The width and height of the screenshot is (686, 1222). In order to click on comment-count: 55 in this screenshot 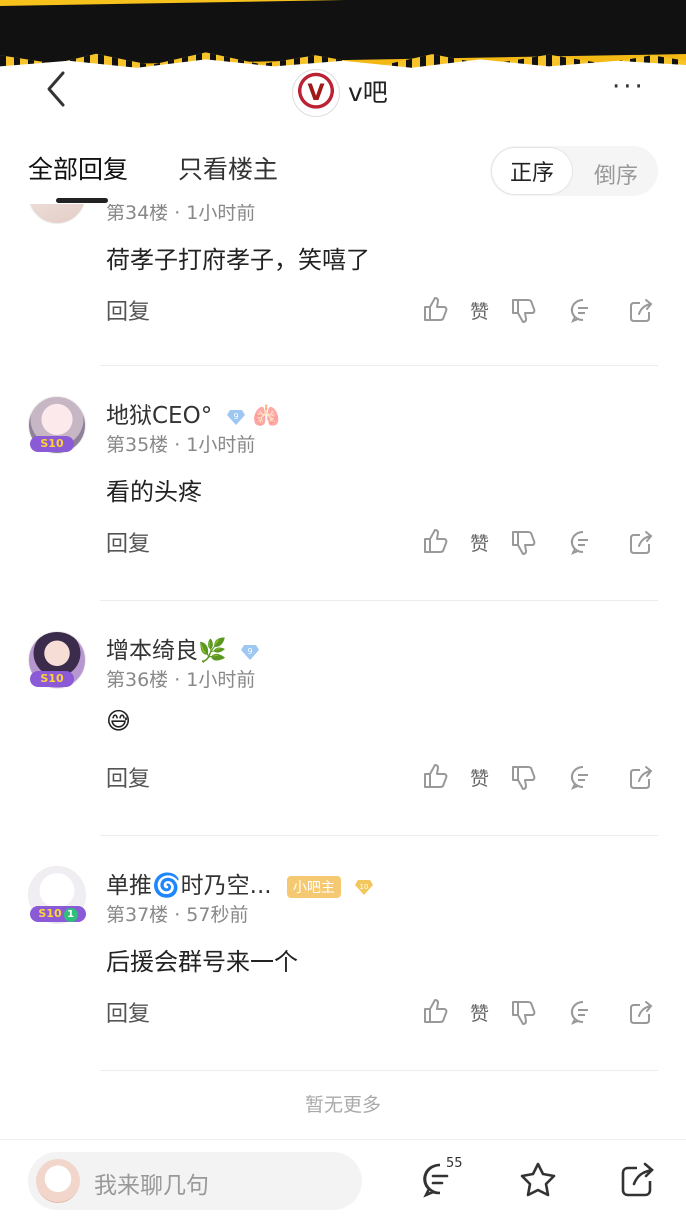, I will do `click(454, 1163)`.